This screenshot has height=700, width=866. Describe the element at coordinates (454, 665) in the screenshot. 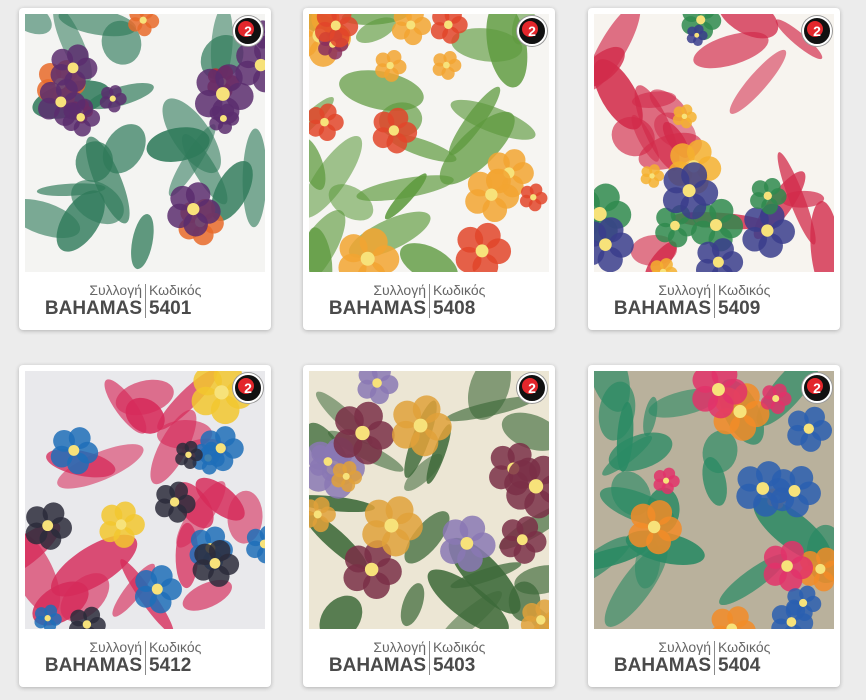

I see `product-code: 5403` at that location.